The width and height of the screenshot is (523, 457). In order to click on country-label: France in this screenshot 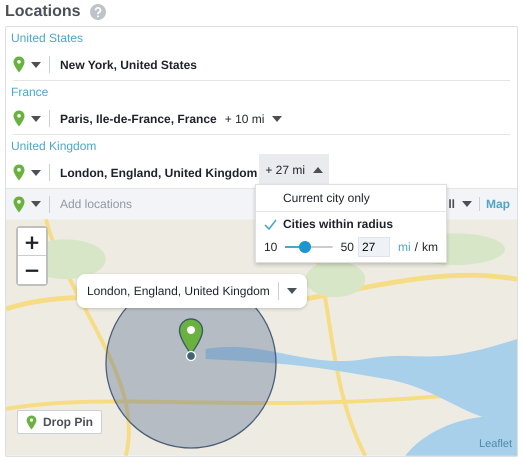, I will do `click(30, 92)`.